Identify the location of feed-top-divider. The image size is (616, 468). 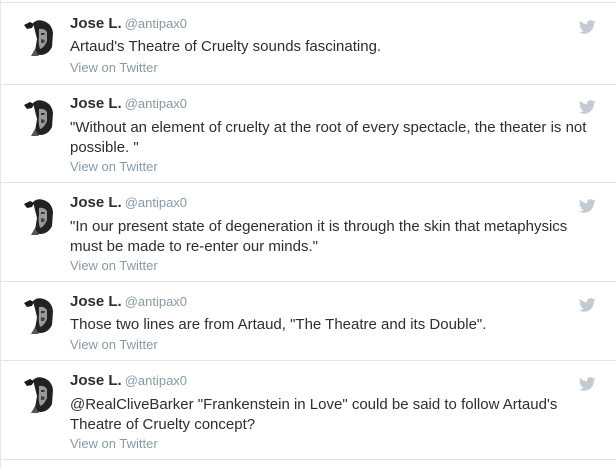
(308, 2).